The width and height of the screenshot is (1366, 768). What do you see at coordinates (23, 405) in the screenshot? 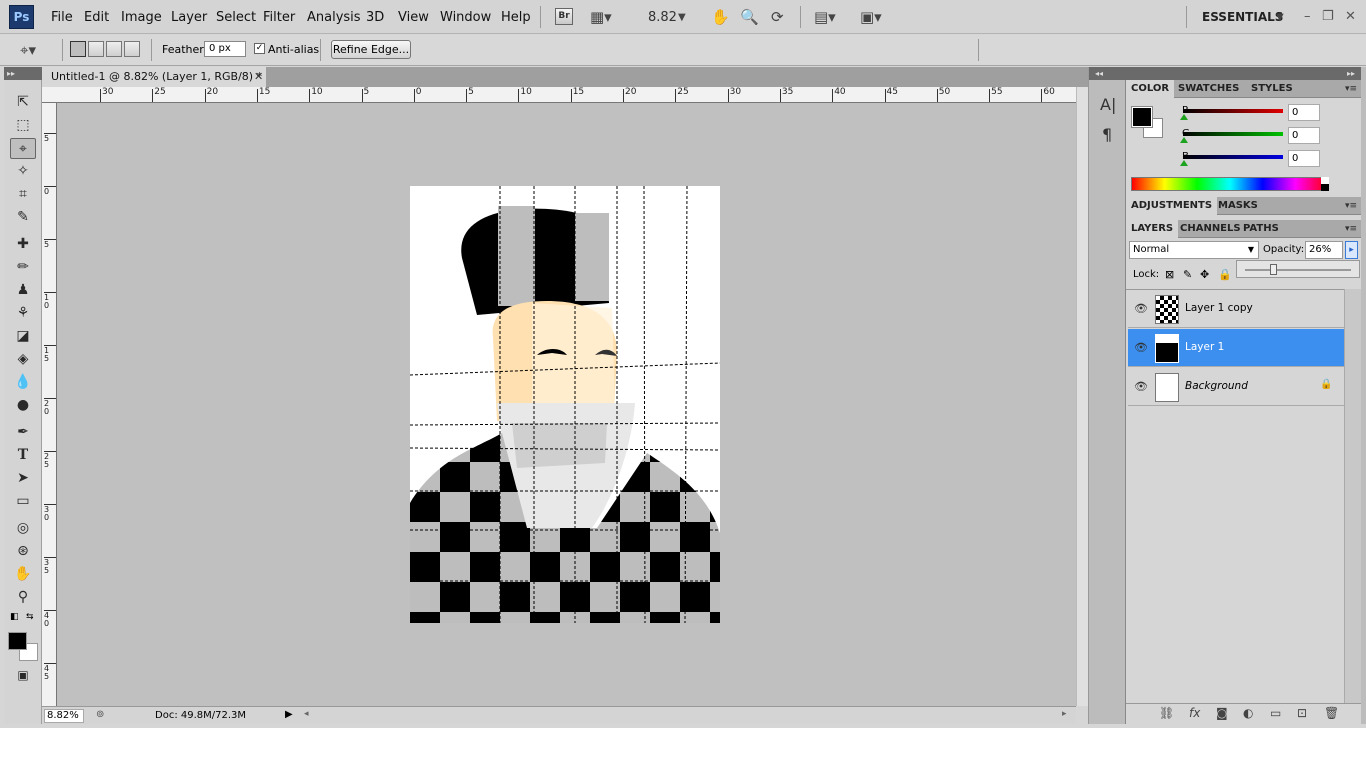
I see `dodge-tool-icon: ●` at bounding box center [23, 405].